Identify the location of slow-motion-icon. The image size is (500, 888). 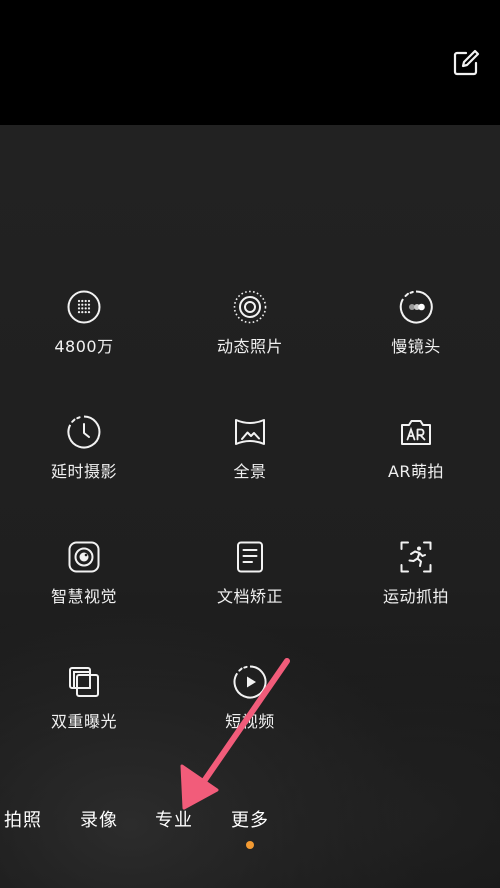
(416, 307).